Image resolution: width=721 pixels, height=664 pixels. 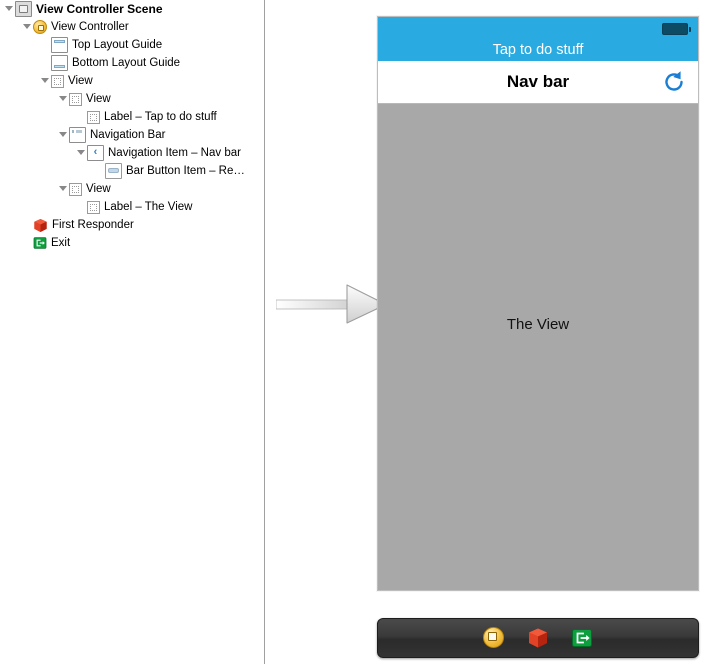 I want to click on navigation-bar: Nav bar, so click(x=538, y=82).